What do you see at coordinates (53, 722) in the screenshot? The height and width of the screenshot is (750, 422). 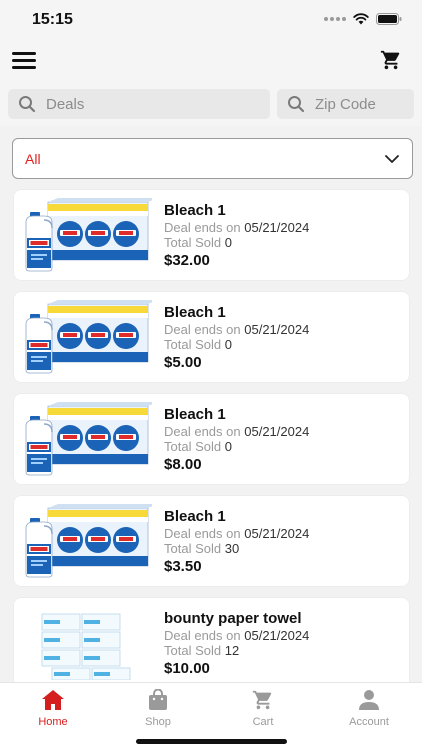 I see `tab-home-label: Home` at bounding box center [53, 722].